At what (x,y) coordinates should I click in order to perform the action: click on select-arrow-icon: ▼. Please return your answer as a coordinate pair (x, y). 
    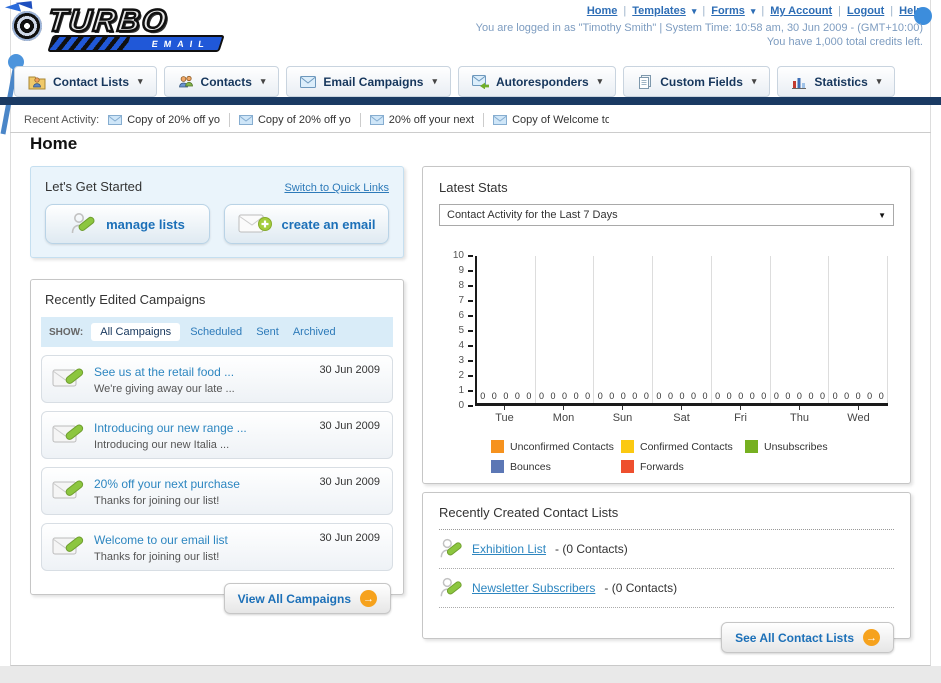
    Looking at the image, I should click on (882, 215).